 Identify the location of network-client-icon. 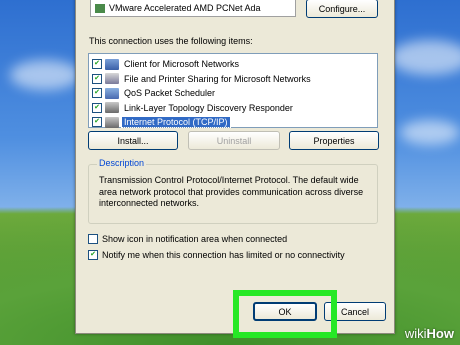
(112, 64).